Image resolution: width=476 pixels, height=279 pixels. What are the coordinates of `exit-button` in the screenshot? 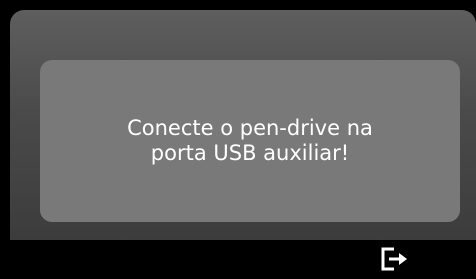 It's located at (395, 259).